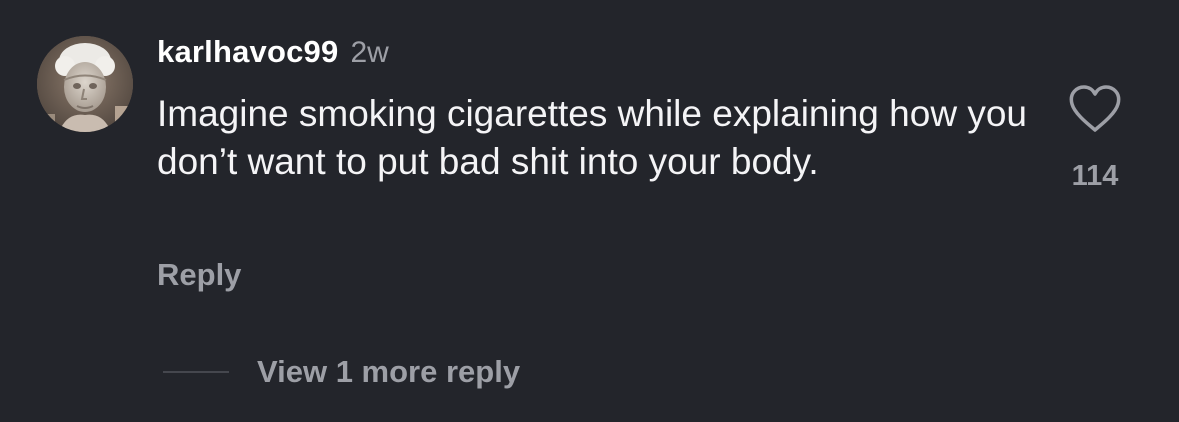 This screenshot has height=422, width=1179. What do you see at coordinates (388, 372) in the screenshot?
I see `view-more-replies-button: View 1 more reply` at bounding box center [388, 372].